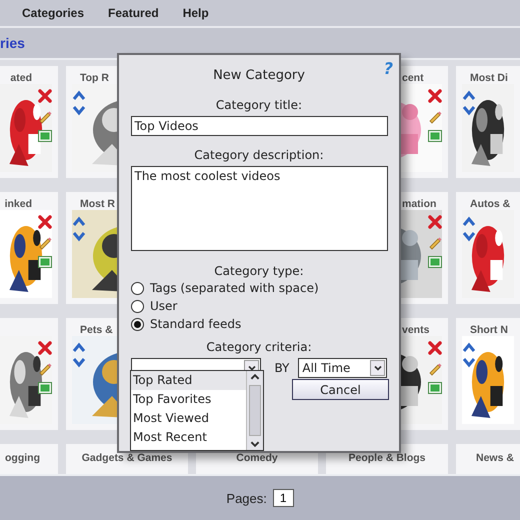 Image resolution: width=520 pixels, height=520 pixels. What do you see at coordinates (419, 204) in the screenshot?
I see `card-title: mation` at bounding box center [419, 204].